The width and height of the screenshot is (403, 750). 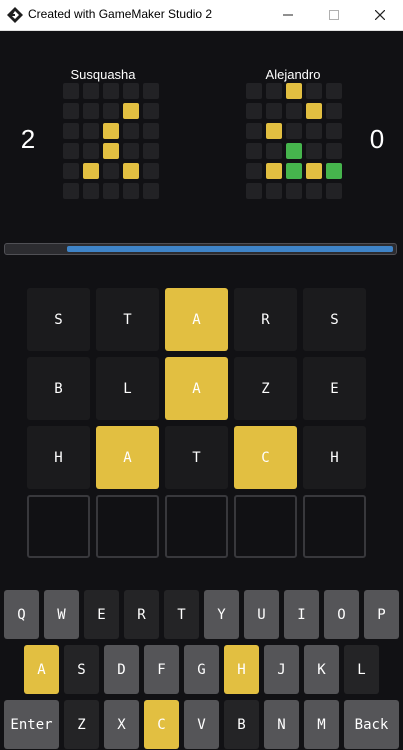 I want to click on window-title: Created with GameMaker Studio 2, so click(x=120, y=14).